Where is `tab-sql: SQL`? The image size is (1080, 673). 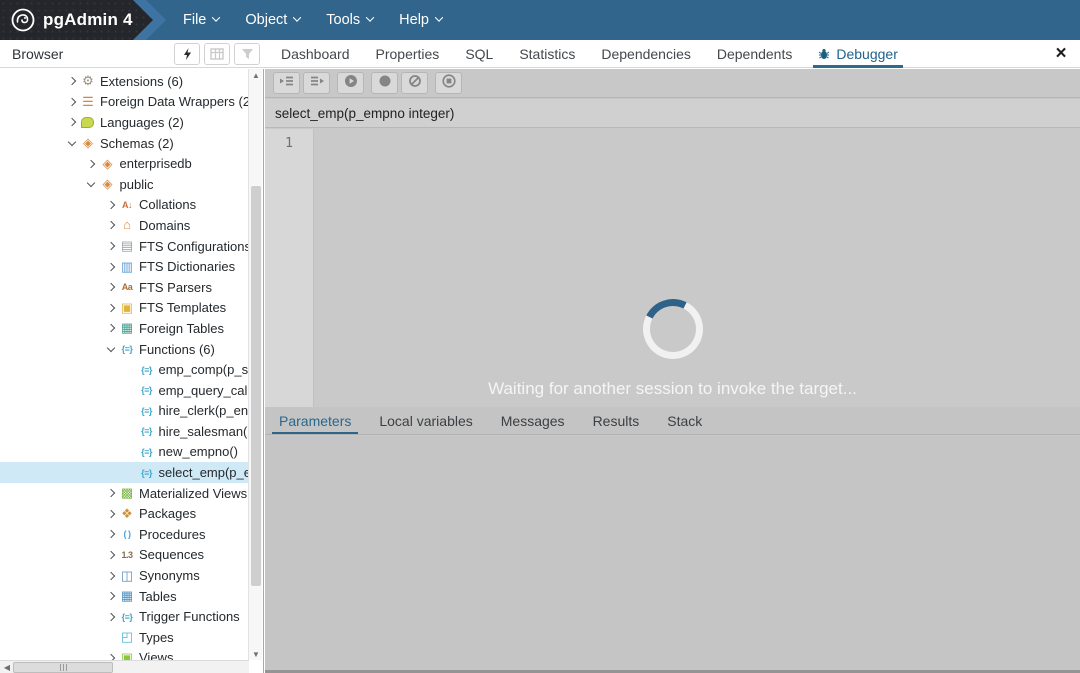
tab-sql: SQL is located at coordinates (479, 54).